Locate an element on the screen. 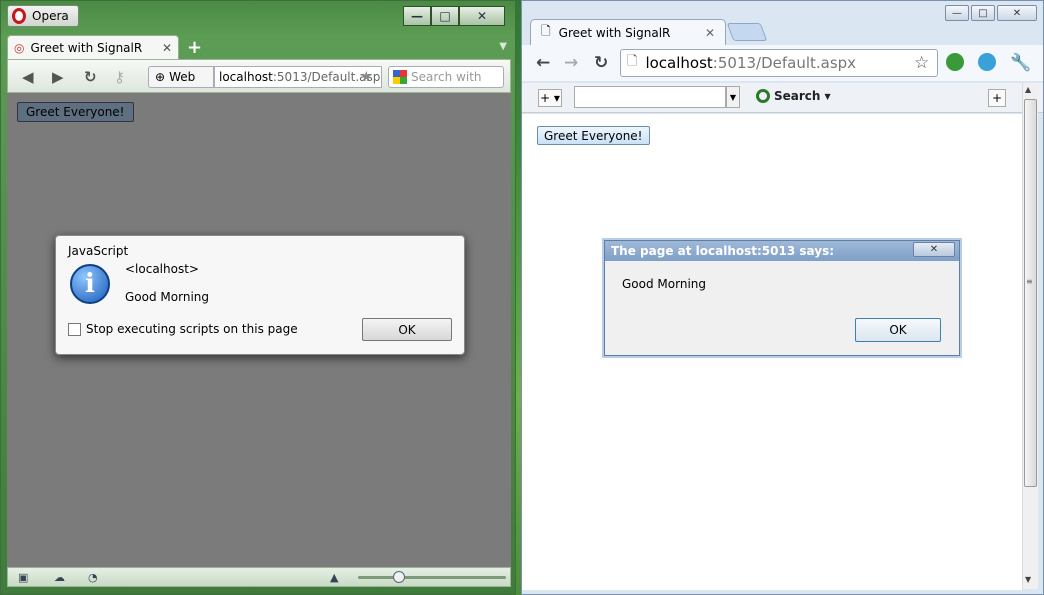 This screenshot has width=1044, height=595. zoom-slider-thumb is located at coordinates (399, 577).